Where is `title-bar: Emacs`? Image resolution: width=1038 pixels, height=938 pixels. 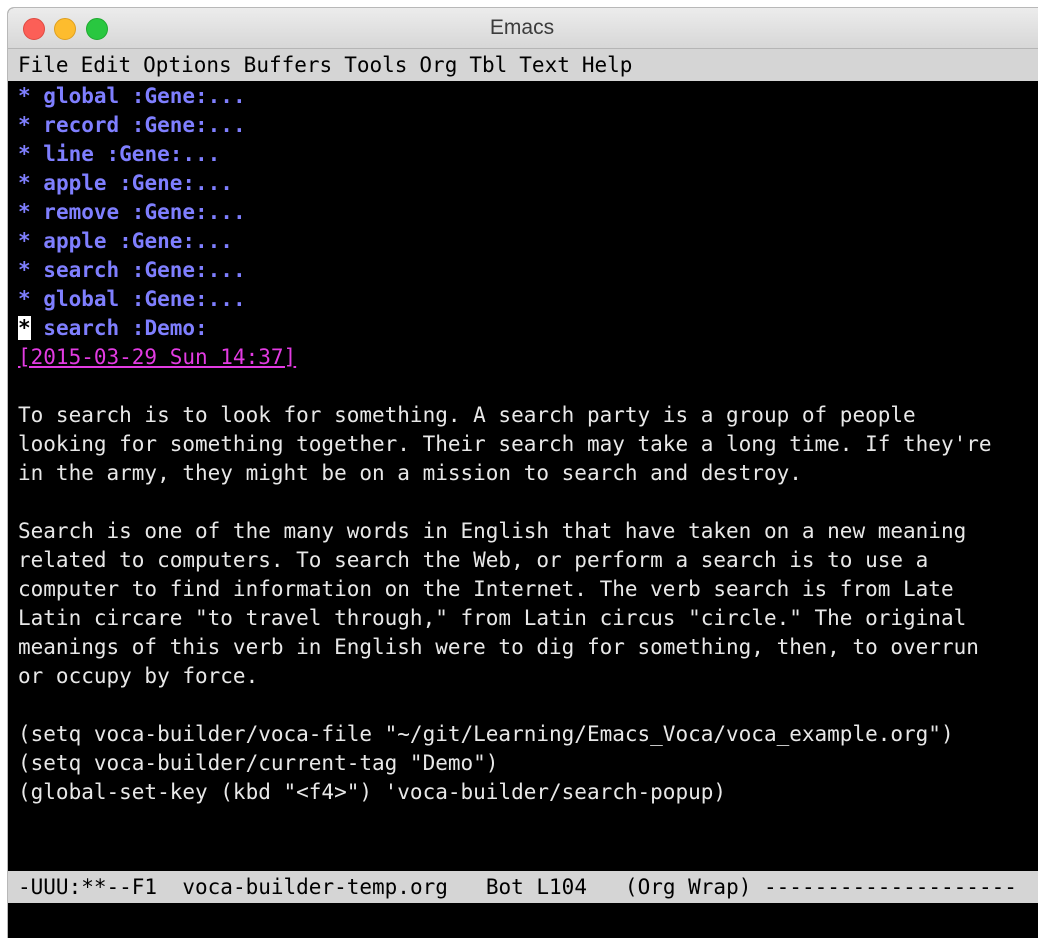
title-bar: Emacs is located at coordinates (523, 28).